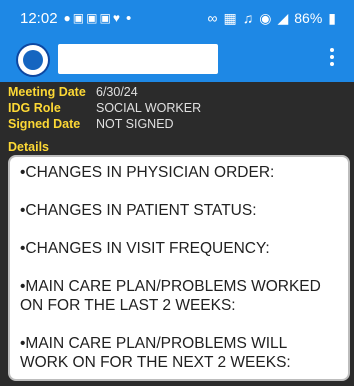 The width and height of the screenshot is (354, 386). Describe the element at coordinates (138, 59) in the screenshot. I see `redacted-title-box` at that location.